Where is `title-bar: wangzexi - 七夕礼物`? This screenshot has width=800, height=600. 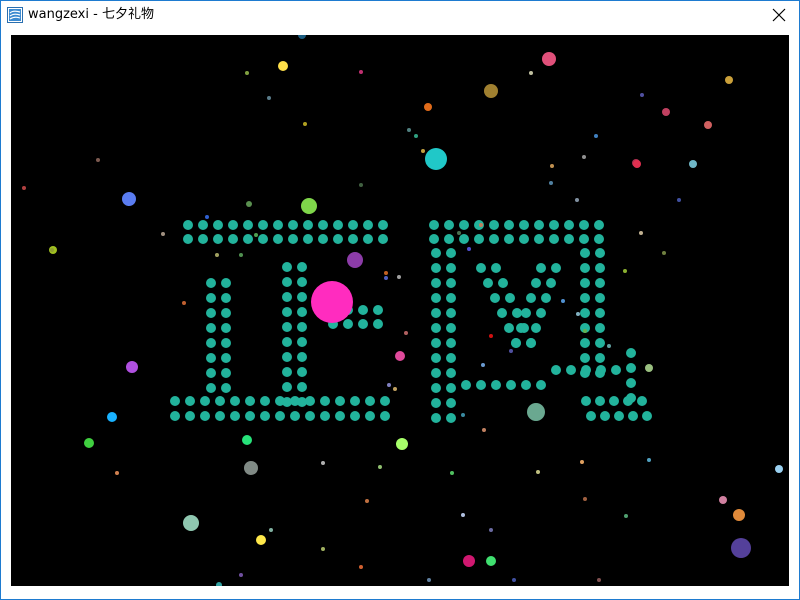
title-bar: wangzexi - 七夕礼物 is located at coordinates (400, 15).